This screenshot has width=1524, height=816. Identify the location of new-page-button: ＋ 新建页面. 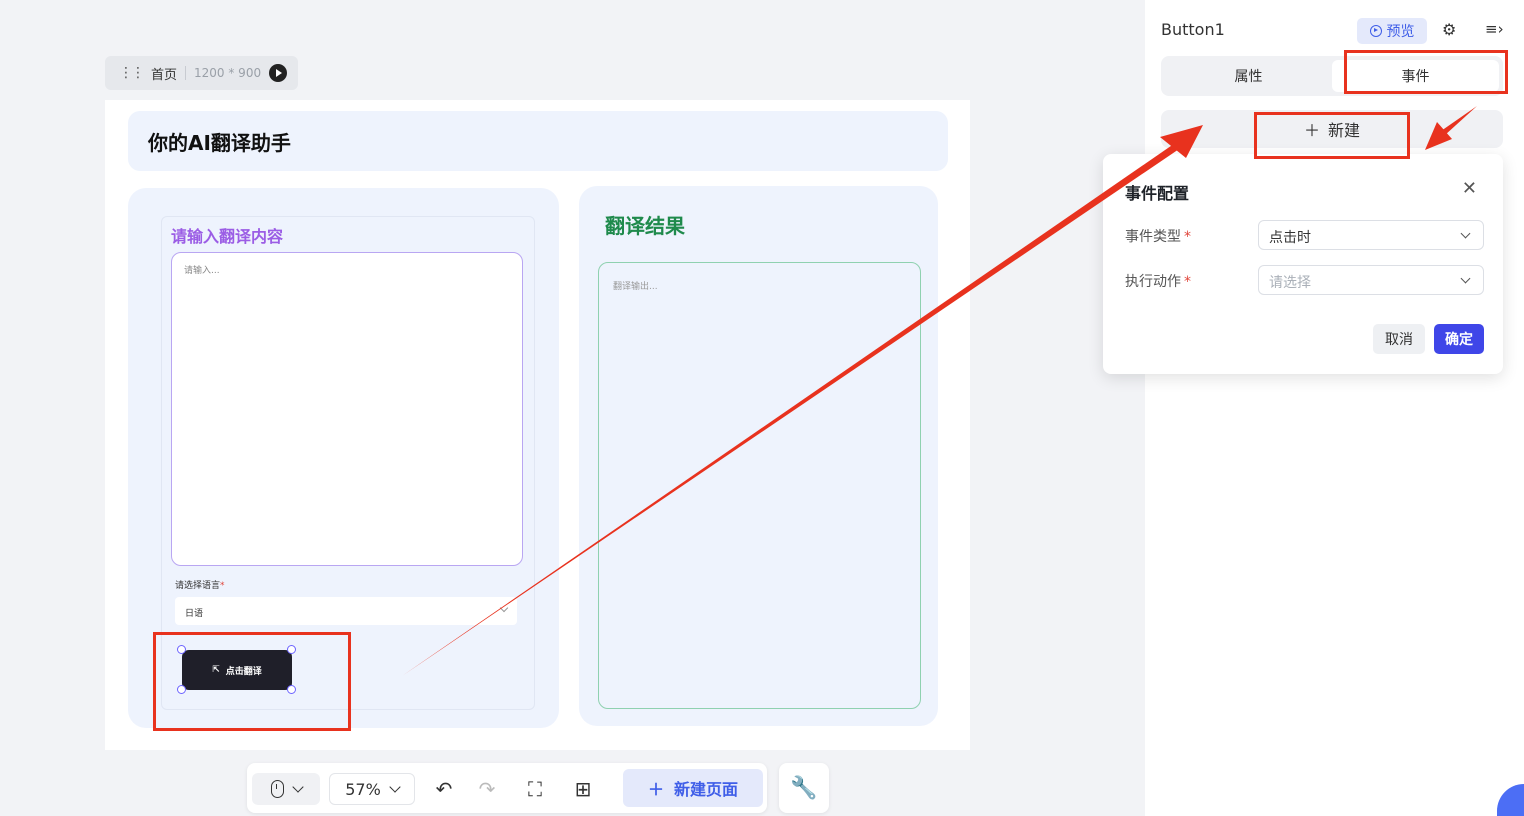
(693, 788).